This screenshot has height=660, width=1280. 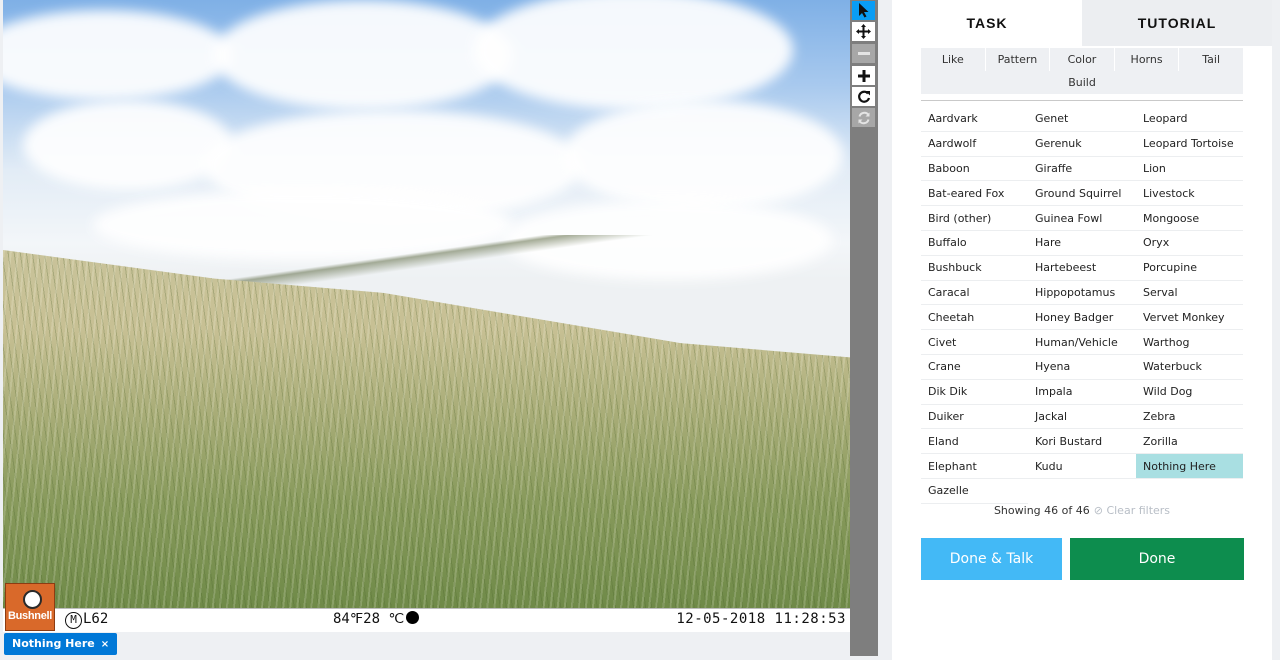 What do you see at coordinates (413, 617) in the screenshot?
I see `moon-phase-icon` at bounding box center [413, 617].